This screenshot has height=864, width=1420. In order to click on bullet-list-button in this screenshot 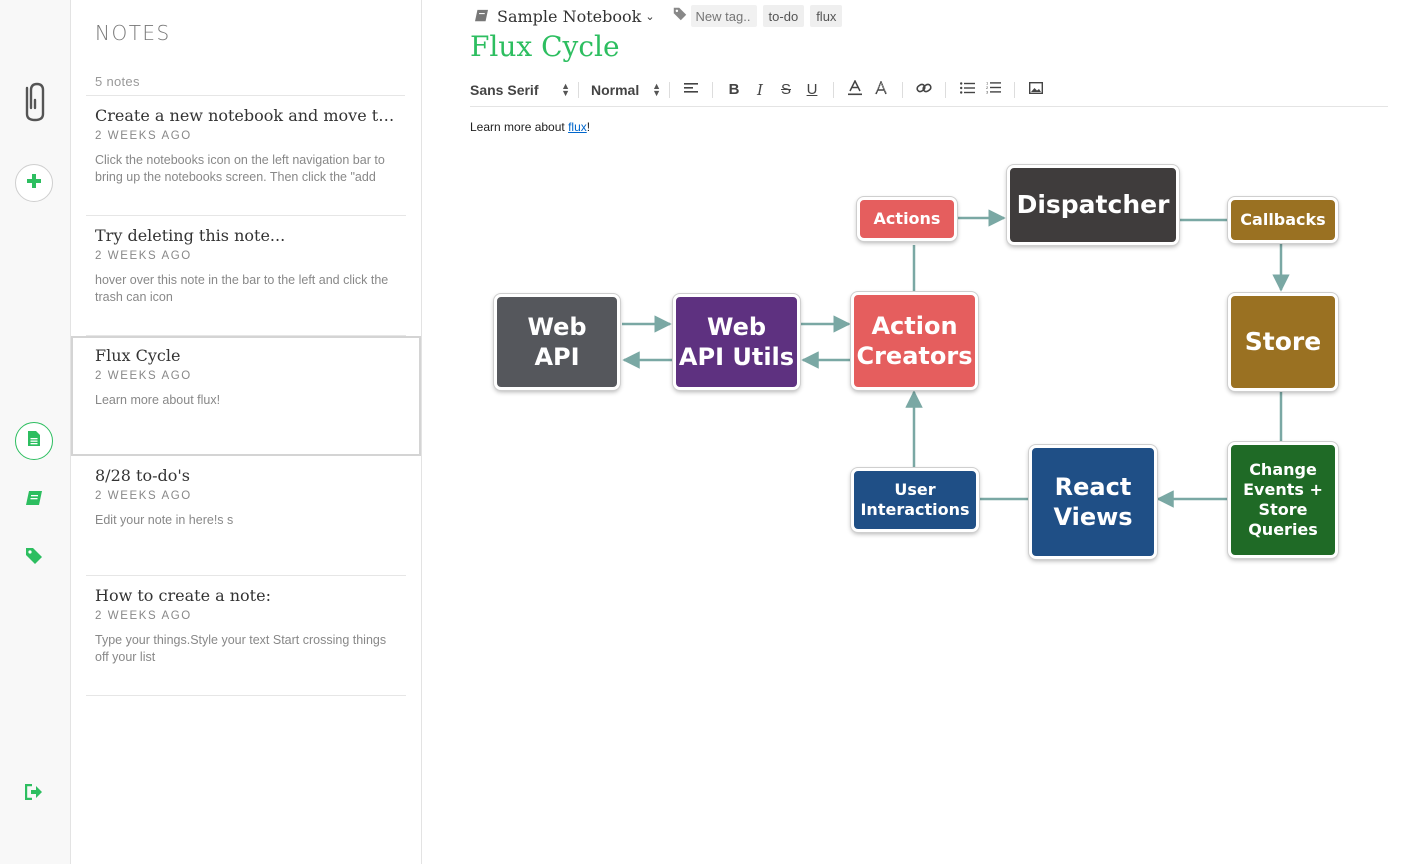, I will do `click(967, 90)`.